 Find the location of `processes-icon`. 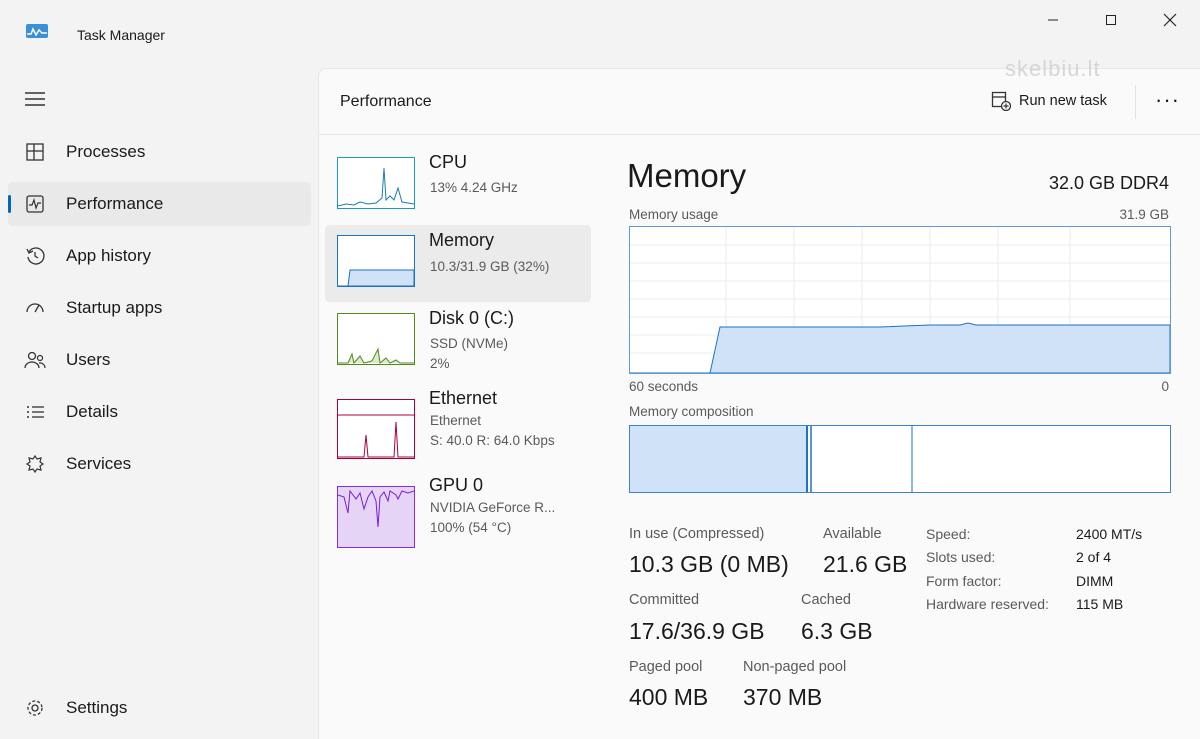

processes-icon is located at coordinates (35, 152).